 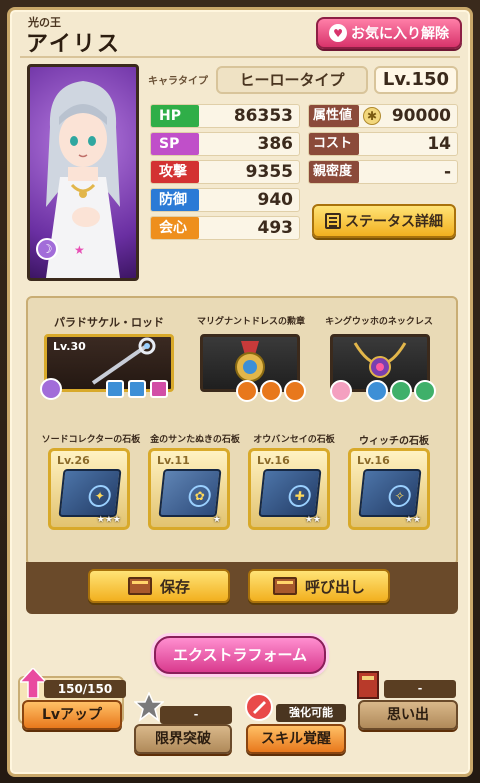 I want to click on heart-icon: ♥, so click(x=338, y=33).